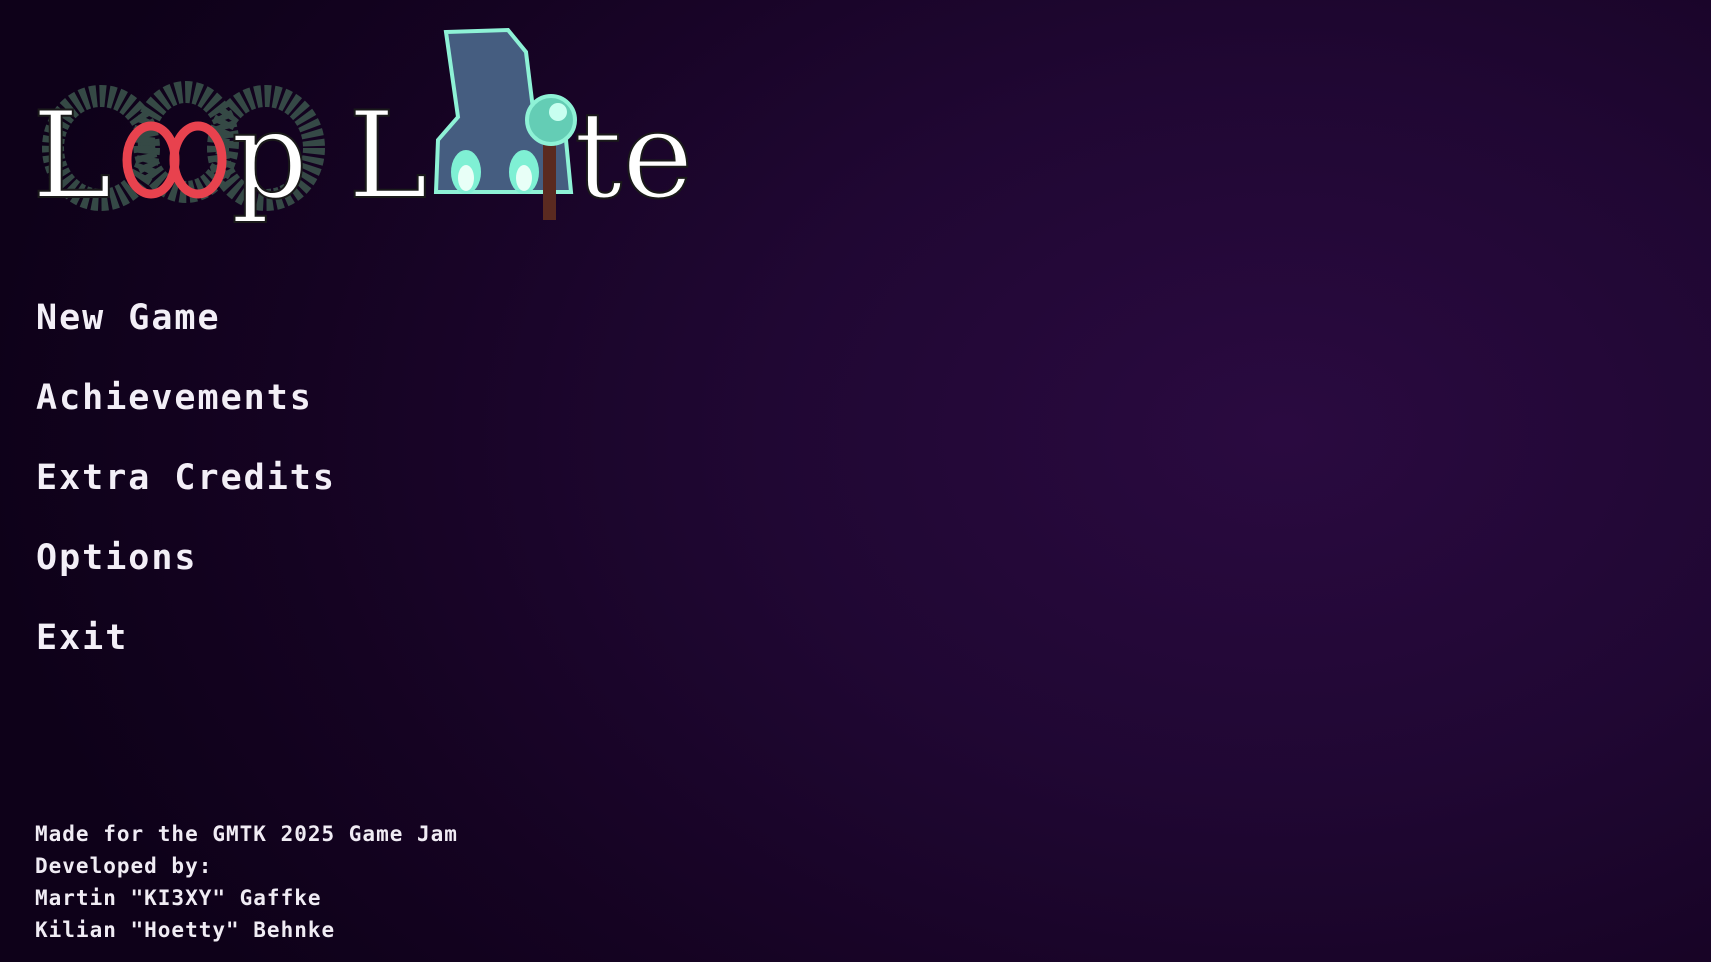  Describe the element at coordinates (269, 156) in the screenshot. I see `logo-letter-p: p` at that location.